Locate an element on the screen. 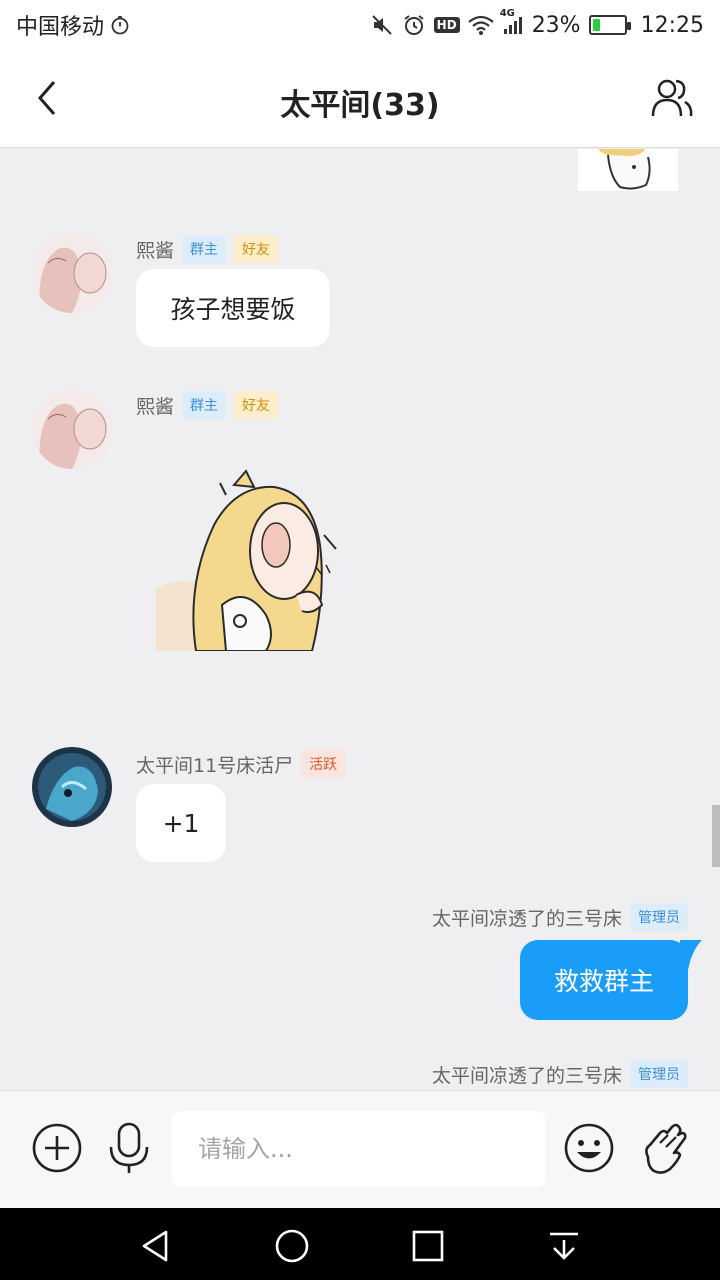 This screenshot has width=720, height=1280. battery-icon is located at coordinates (609, 25).